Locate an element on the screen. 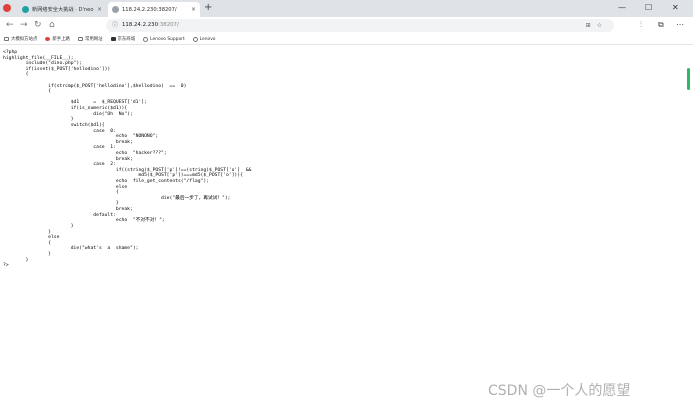  bookmark-item: 常用网址 is located at coordinates (90, 39).